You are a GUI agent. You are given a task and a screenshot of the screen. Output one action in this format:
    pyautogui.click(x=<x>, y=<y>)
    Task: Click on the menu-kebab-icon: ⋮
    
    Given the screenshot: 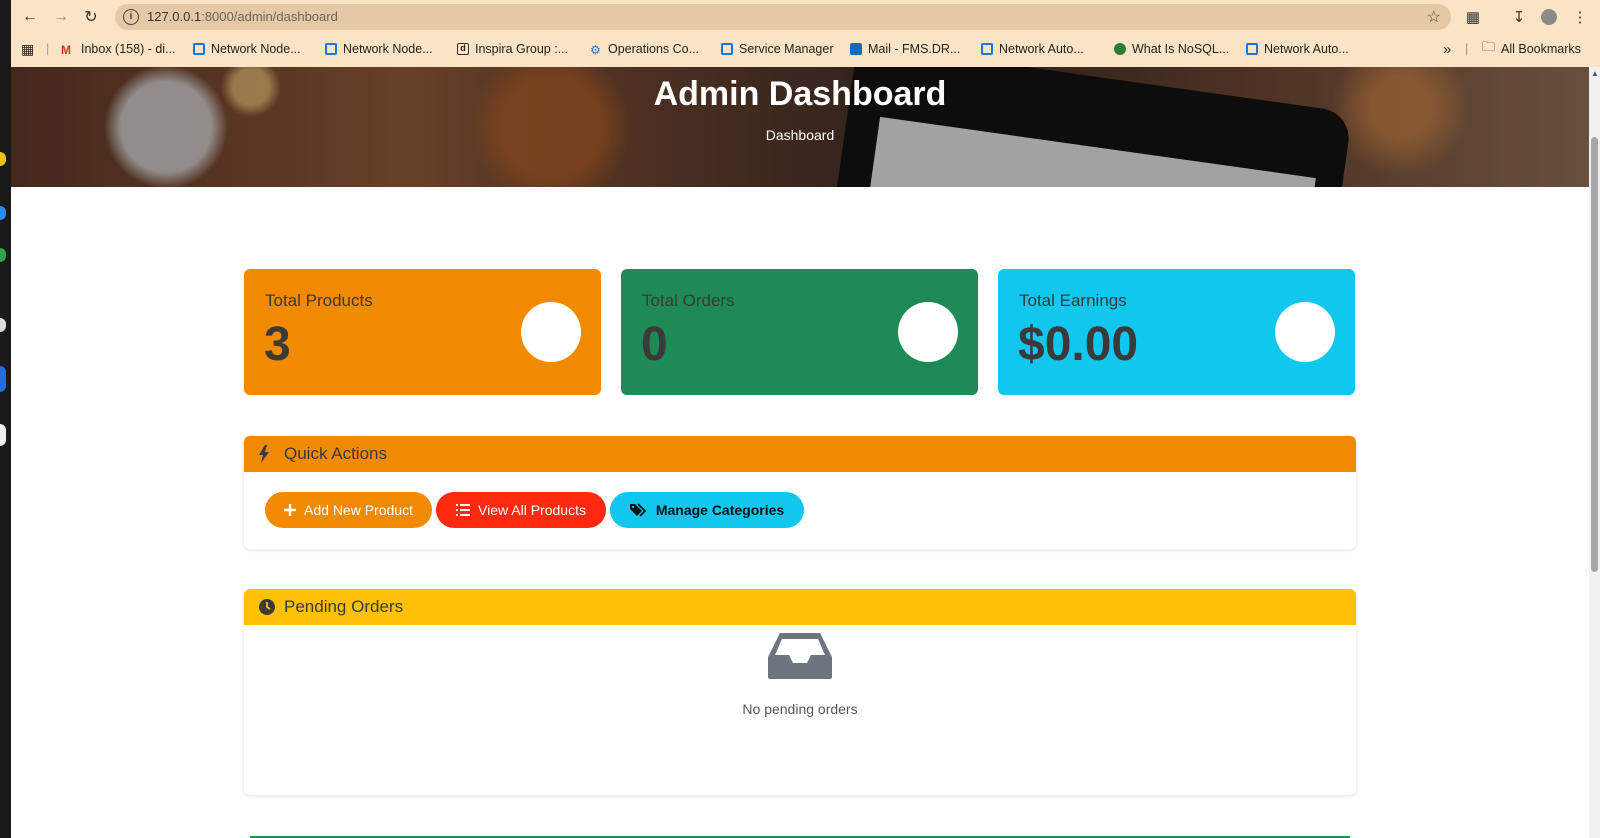 What is the action you would take?
    pyautogui.click(x=1580, y=17)
    